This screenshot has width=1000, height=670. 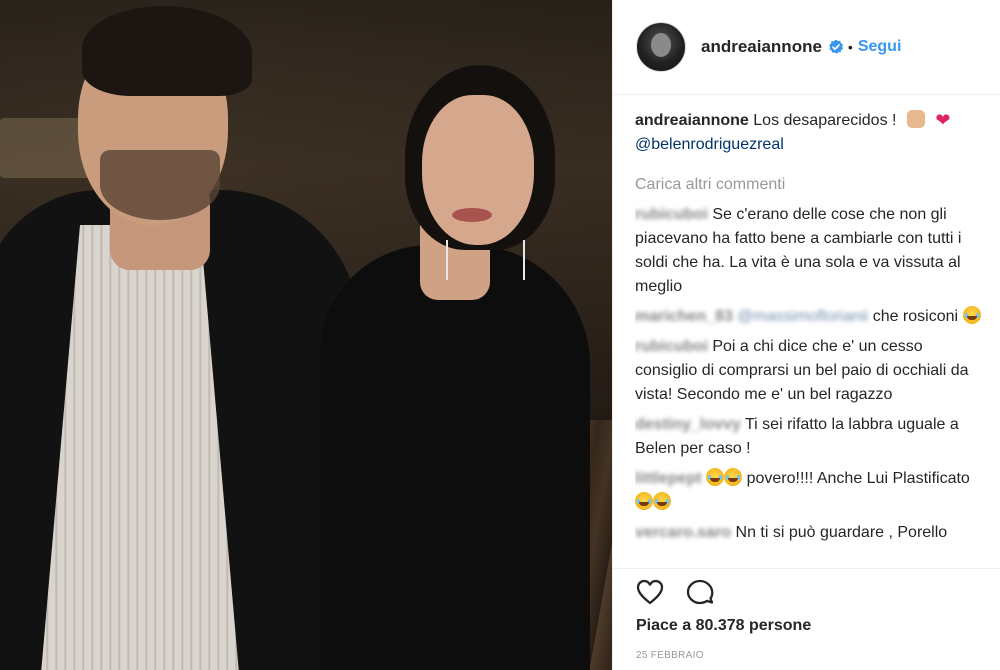 What do you see at coordinates (825, 120) in the screenshot?
I see `caption-text: Los desaparecidos !` at bounding box center [825, 120].